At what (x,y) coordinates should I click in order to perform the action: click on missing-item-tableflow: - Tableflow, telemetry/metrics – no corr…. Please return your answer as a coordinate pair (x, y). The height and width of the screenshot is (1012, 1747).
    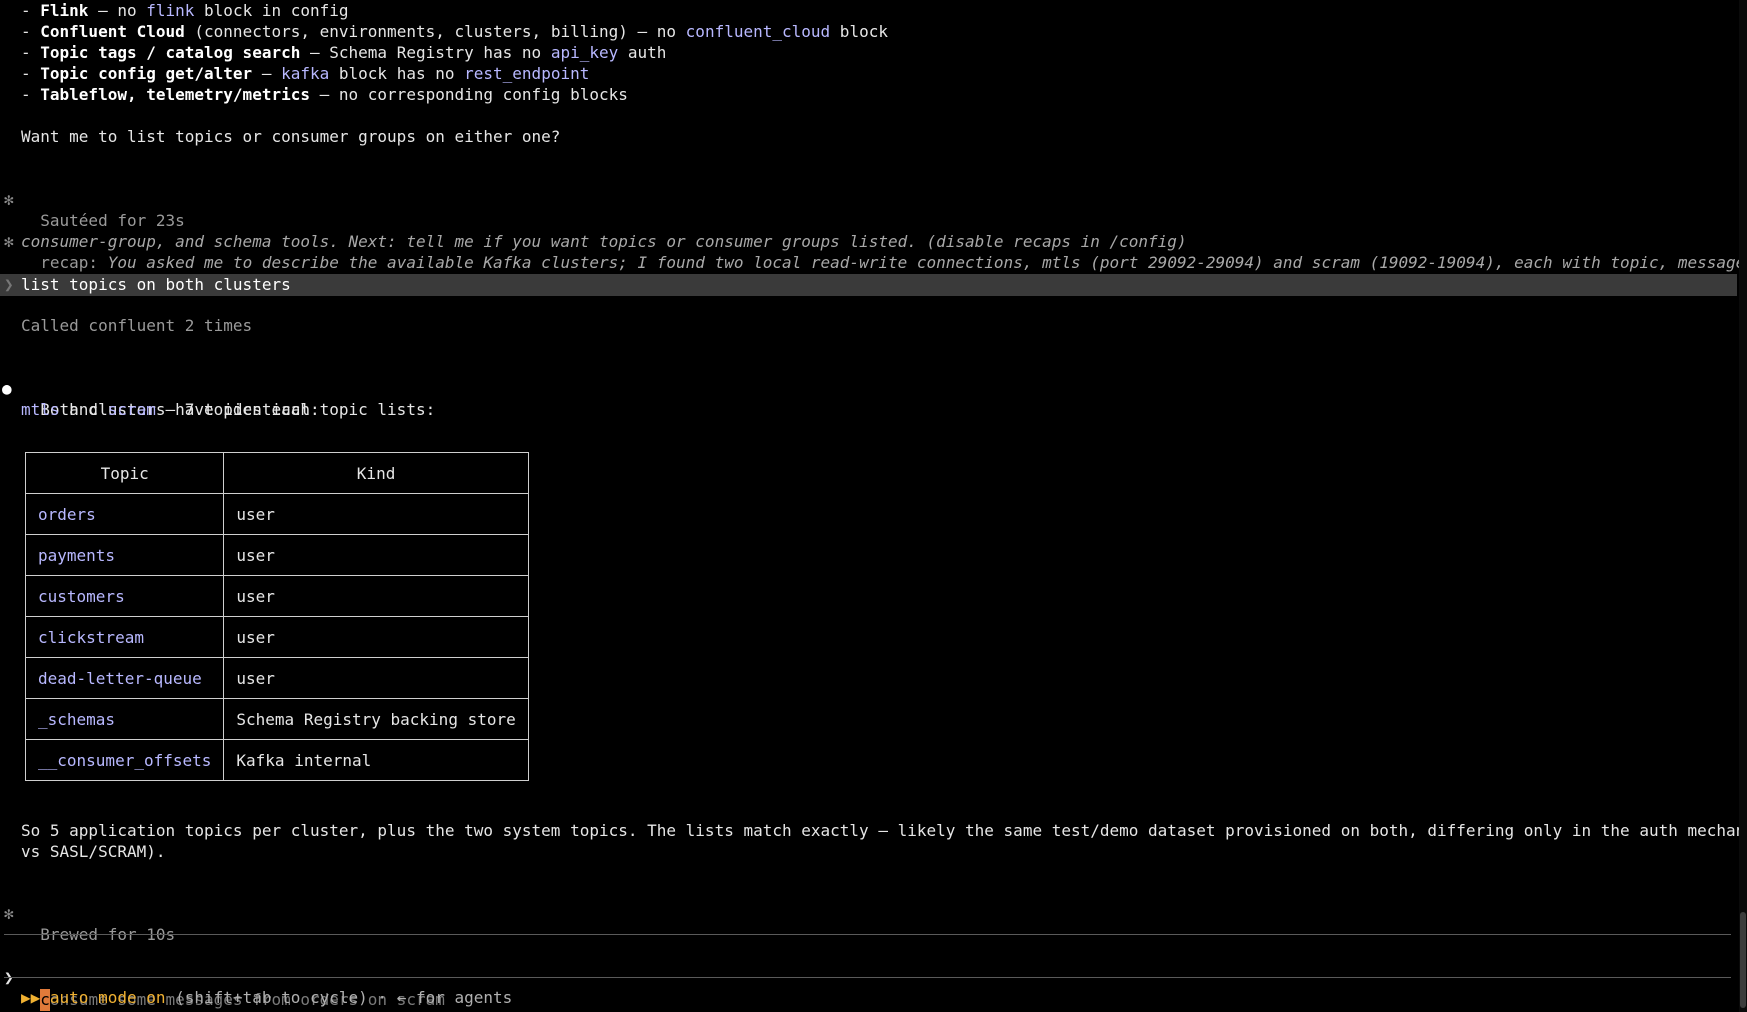
    Looking at the image, I should click on (324, 94).